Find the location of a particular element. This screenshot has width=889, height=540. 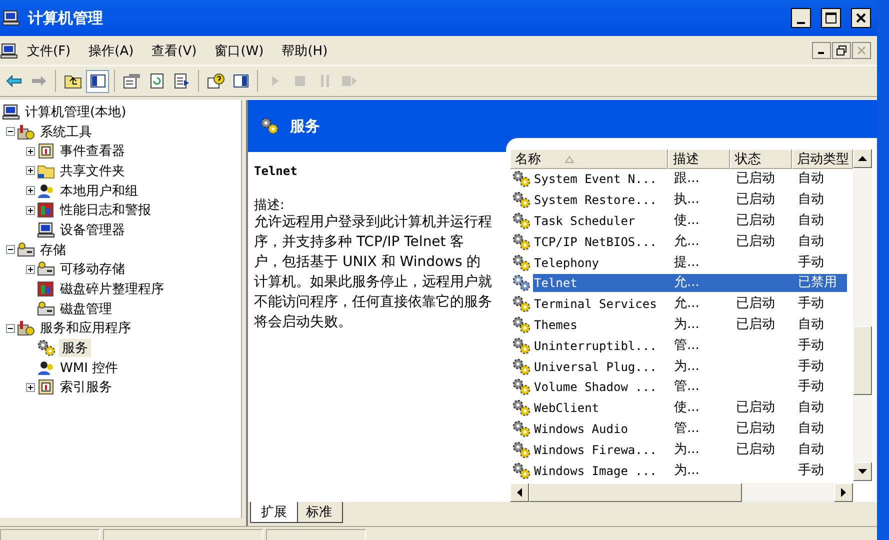

close-icon is located at coordinates (861, 50).